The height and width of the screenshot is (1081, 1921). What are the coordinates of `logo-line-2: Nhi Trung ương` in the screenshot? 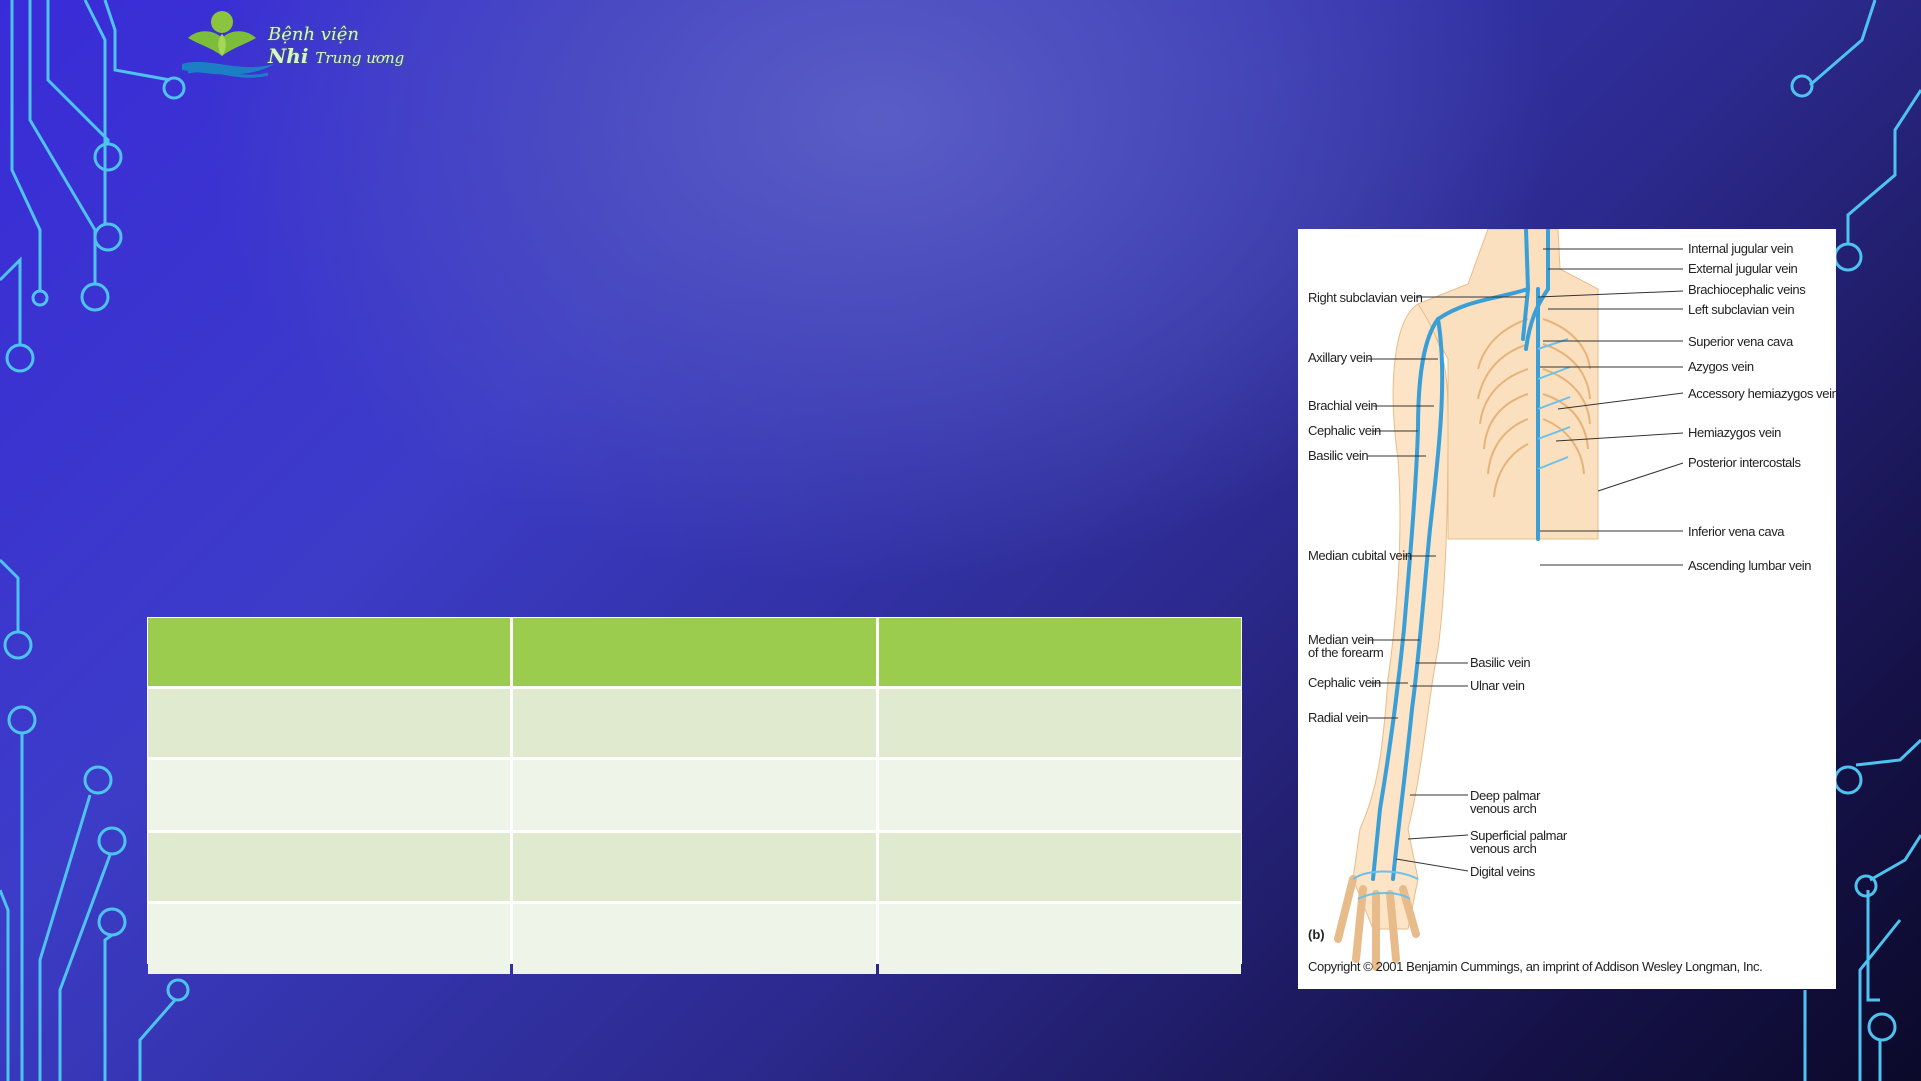 It's located at (336, 56).